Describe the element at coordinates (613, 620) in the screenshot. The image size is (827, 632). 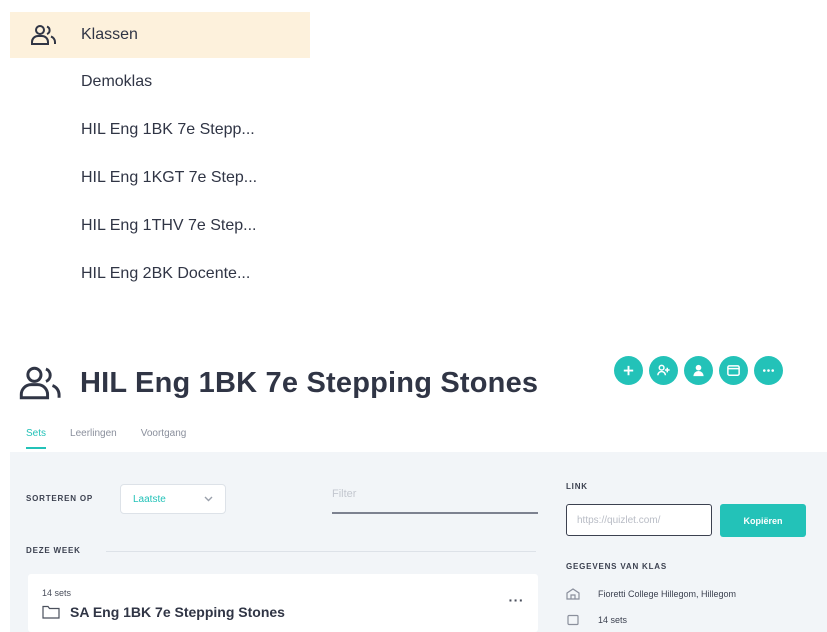
I see `class-info-sets-text: 14 sets` at that location.